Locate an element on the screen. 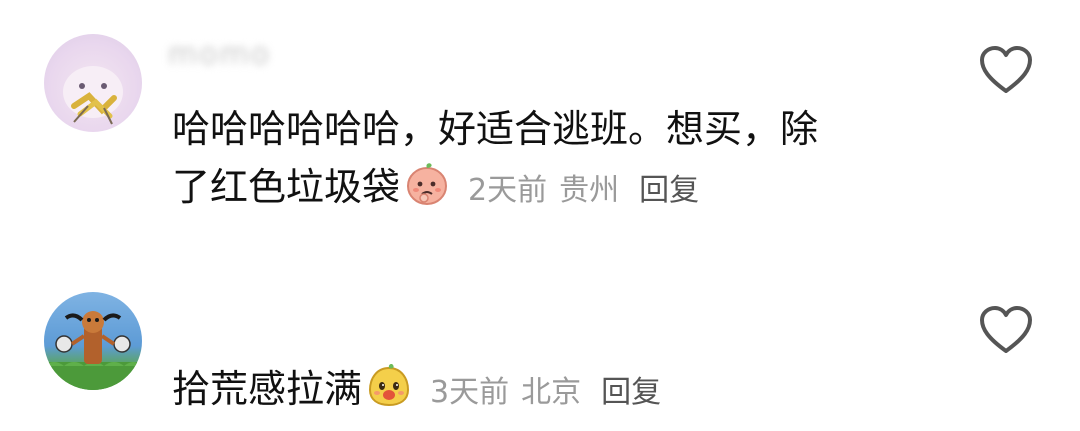 The height and width of the screenshot is (431, 1080). peach-face-emoji is located at coordinates (427, 184).